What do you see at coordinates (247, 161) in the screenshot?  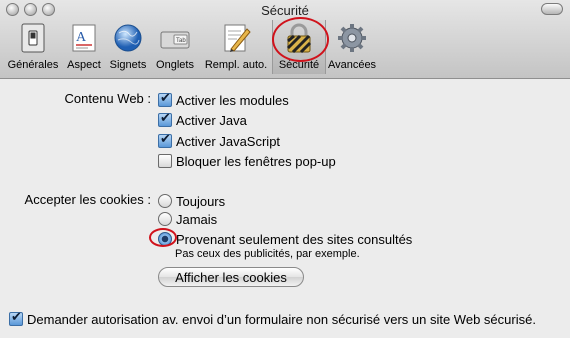 I see `checkbox-block-popups: Bloquer les fenêtres pop-up` at bounding box center [247, 161].